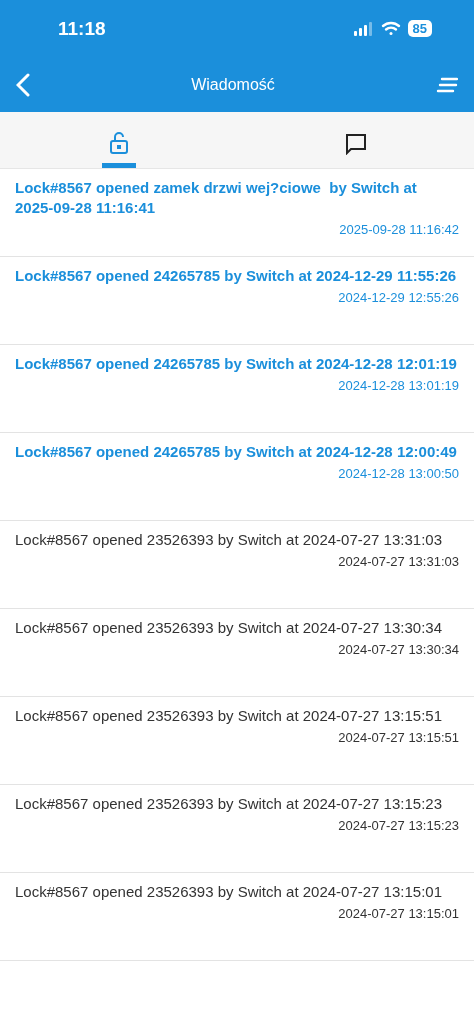 The height and width of the screenshot is (1024, 474). What do you see at coordinates (237, 389) in the screenshot?
I see `message-item: Lock#8567 opened 24265785 by Switch at 2024-12-28 12:01:19 2024-12-28 13:01:19` at bounding box center [237, 389].